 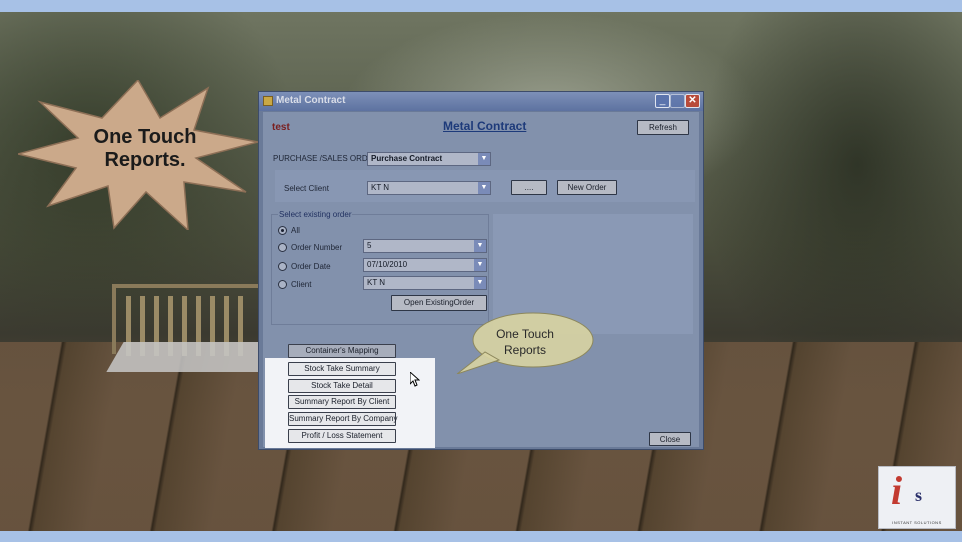 What do you see at coordinates (369, 245) in the screenshot?
I see `order-number-value: 5` at bounding box center [369, 245].